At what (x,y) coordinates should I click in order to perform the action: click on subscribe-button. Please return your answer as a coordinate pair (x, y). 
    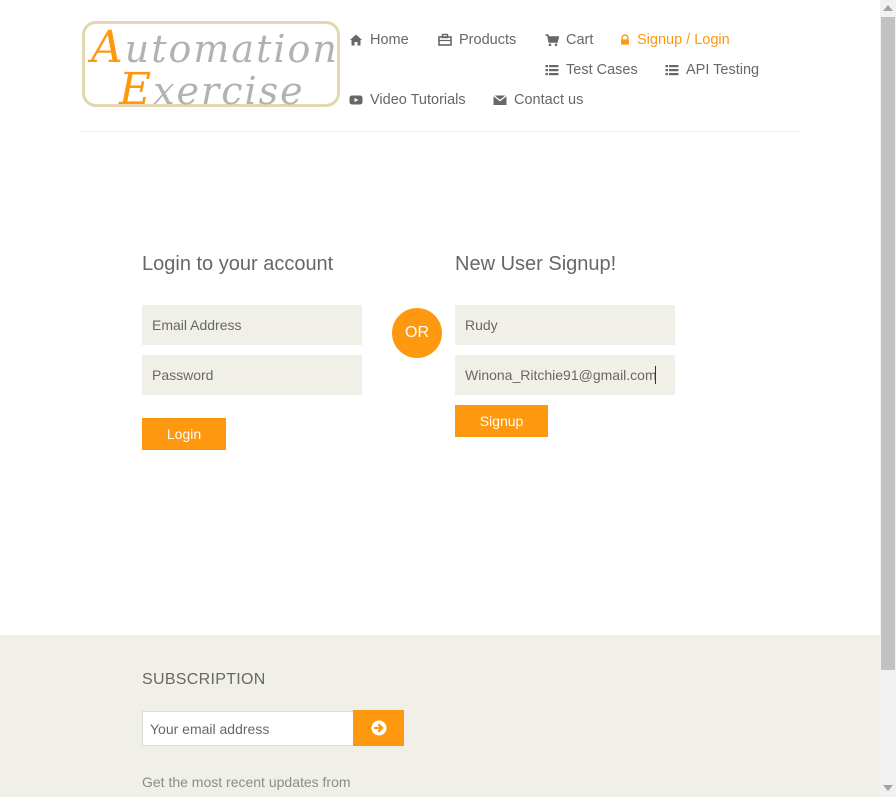
    Looking at the image, I should click on (378, 728).